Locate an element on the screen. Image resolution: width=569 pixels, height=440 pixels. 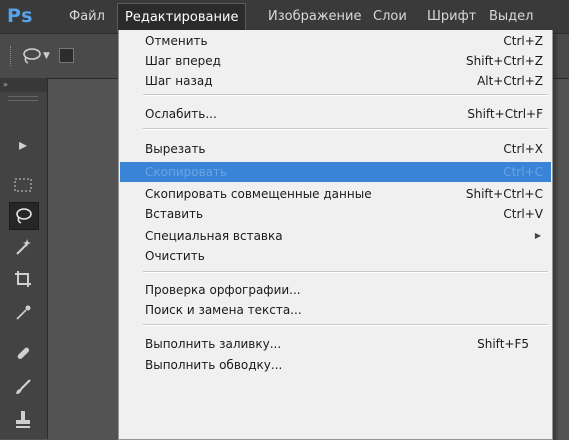
menu-type: Шрифт is located at coordinates (451, 16).